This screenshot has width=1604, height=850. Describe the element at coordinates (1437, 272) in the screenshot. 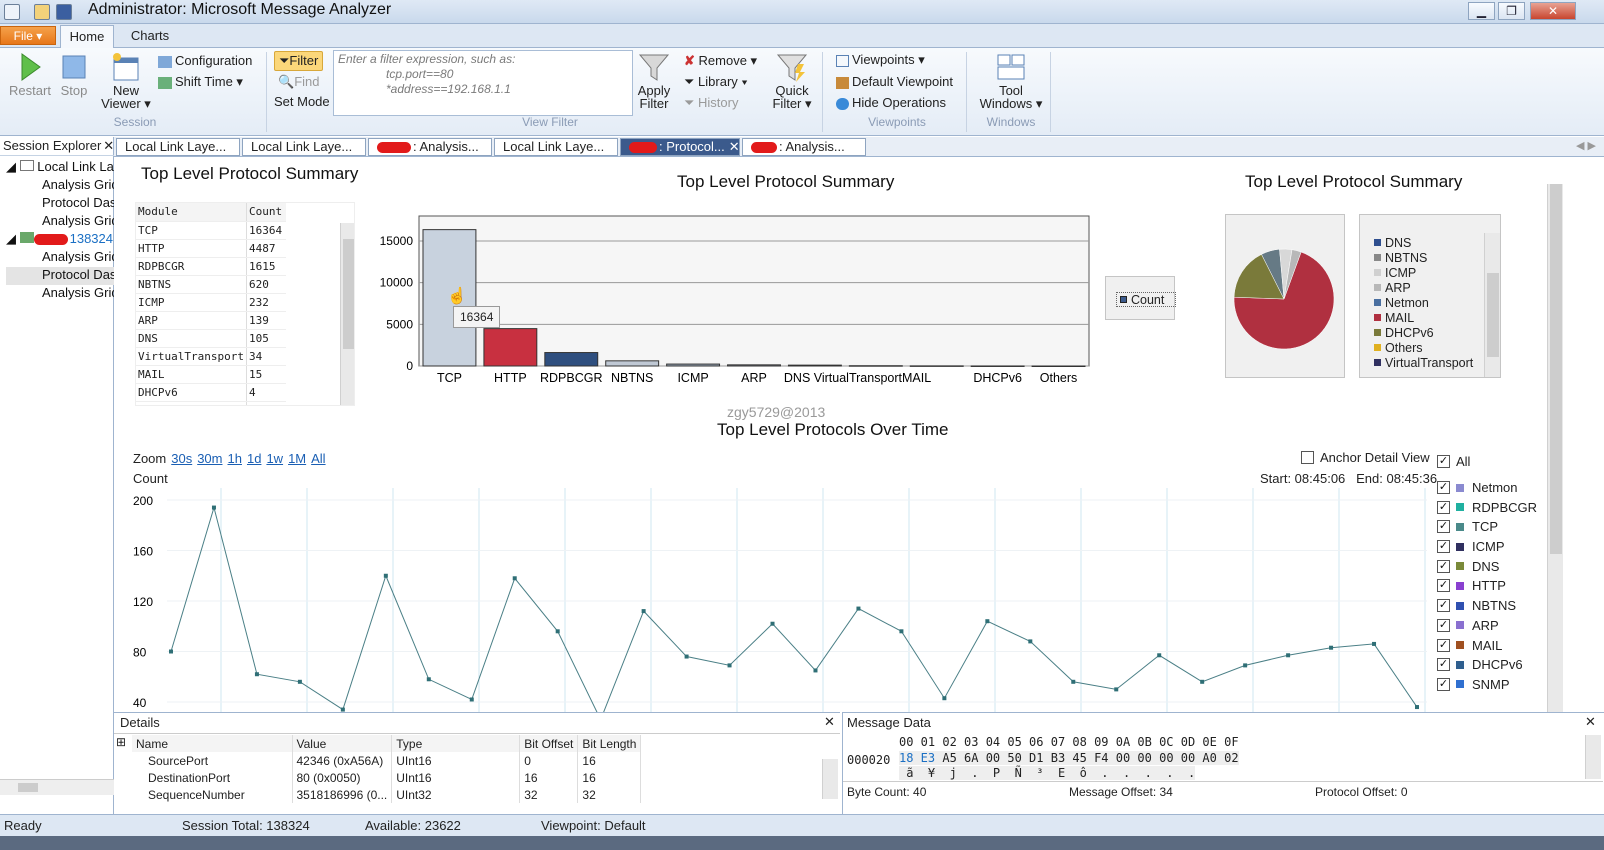

I see `pie-legend-item: ICMP` at that location.